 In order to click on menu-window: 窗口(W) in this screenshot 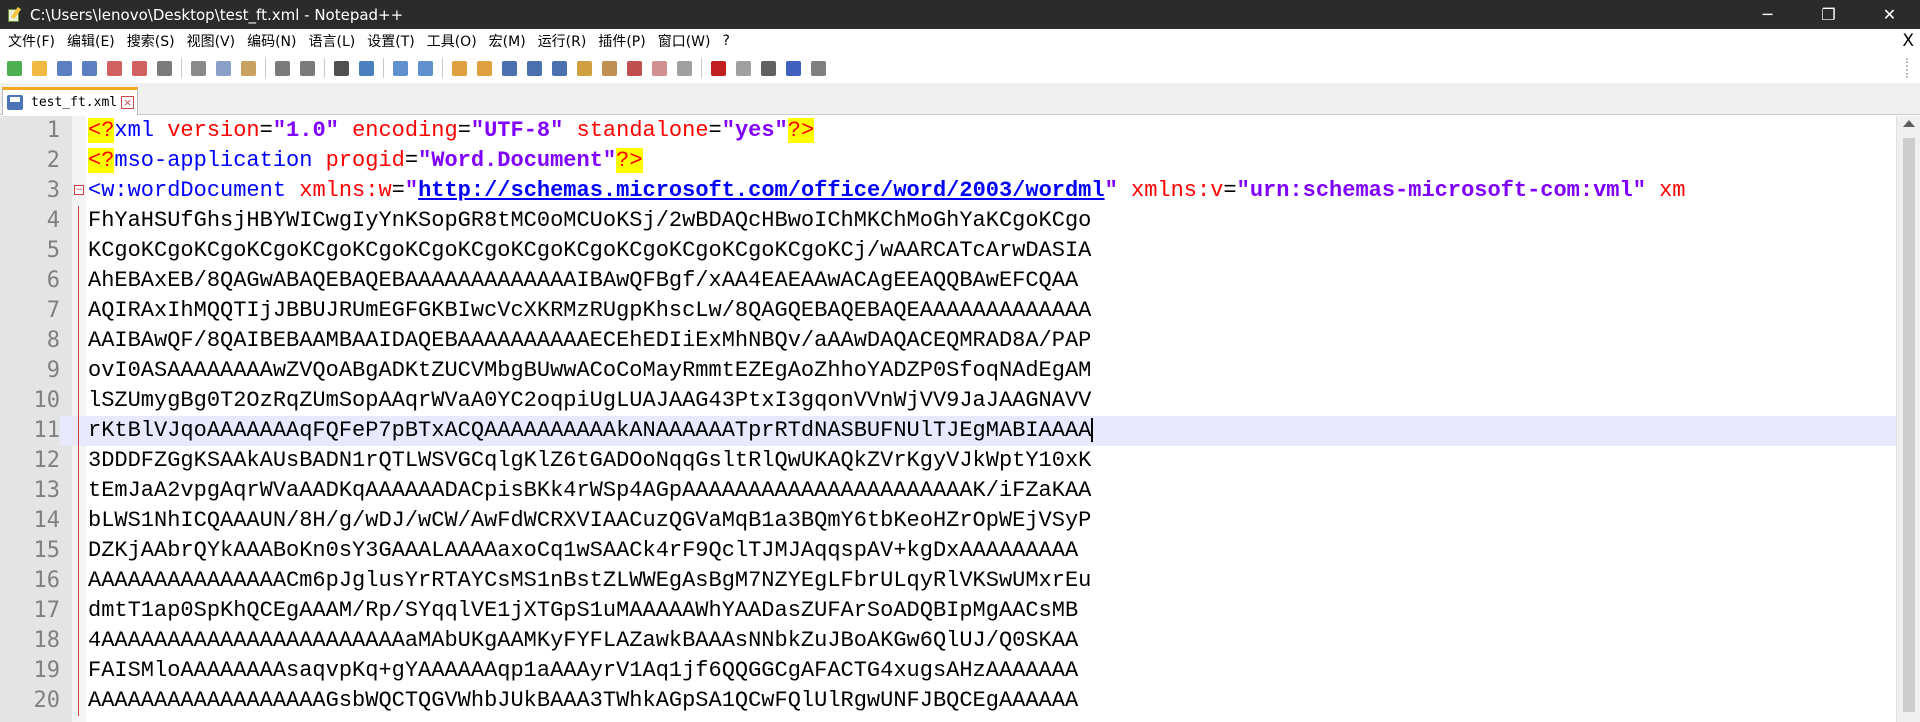, I will do `click(684, 41)`.